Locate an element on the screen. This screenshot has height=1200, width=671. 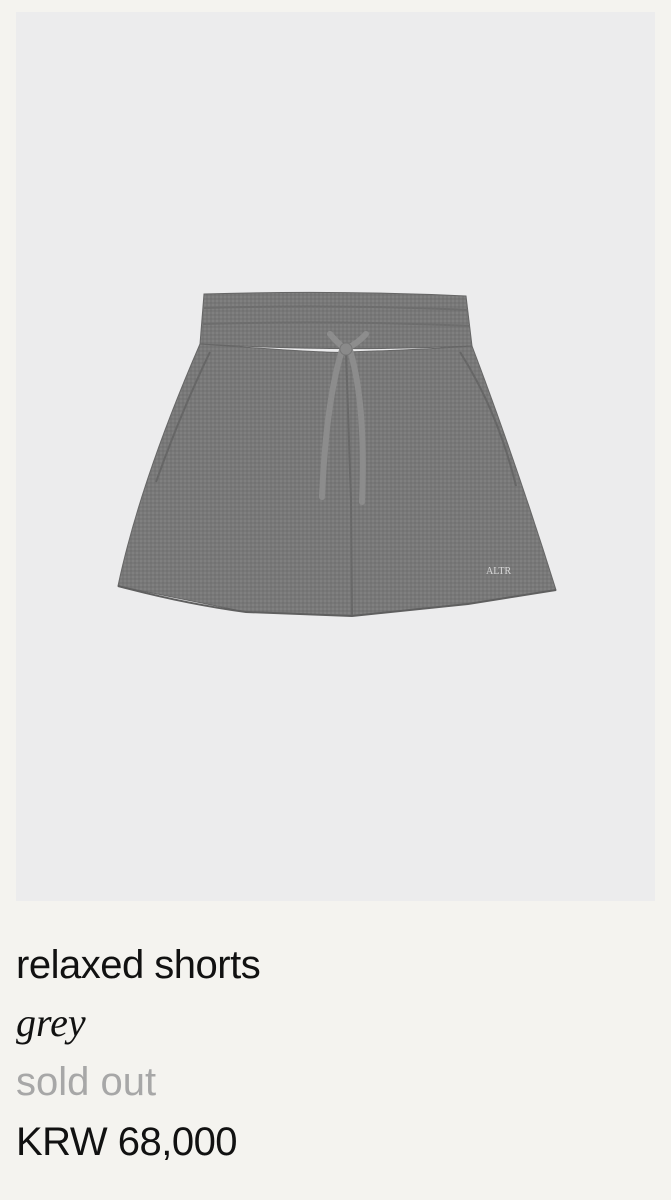
product-color: grey is located at coordinates (51, 1022).